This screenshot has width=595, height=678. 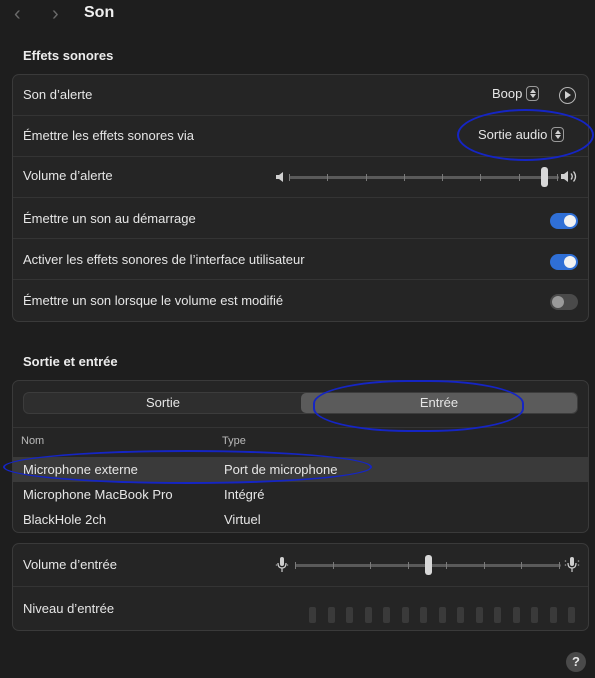 What do you see at coordinates (300, 519) in the screenshot?
I see `table-row: BlackHole 2ch Virtuel` at bounding box center [300, 519].